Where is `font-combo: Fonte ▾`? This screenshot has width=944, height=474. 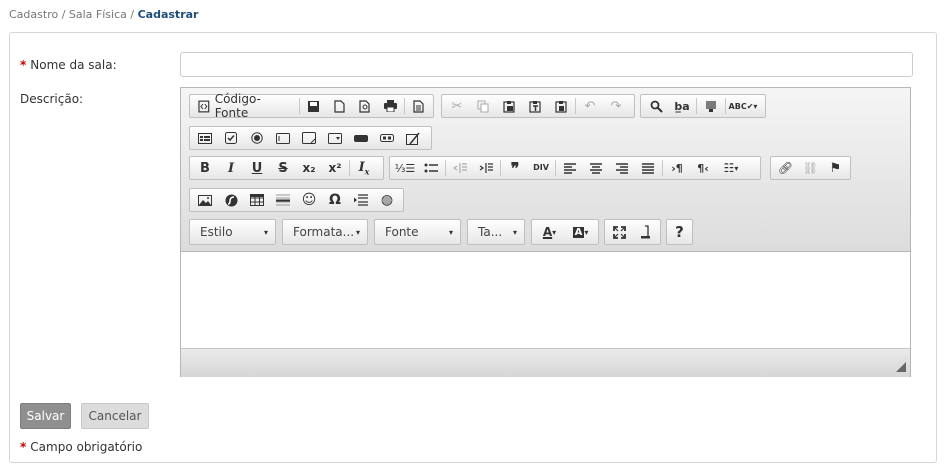 font-combo: Fonte ▾ is located at coordinates (417, 232).